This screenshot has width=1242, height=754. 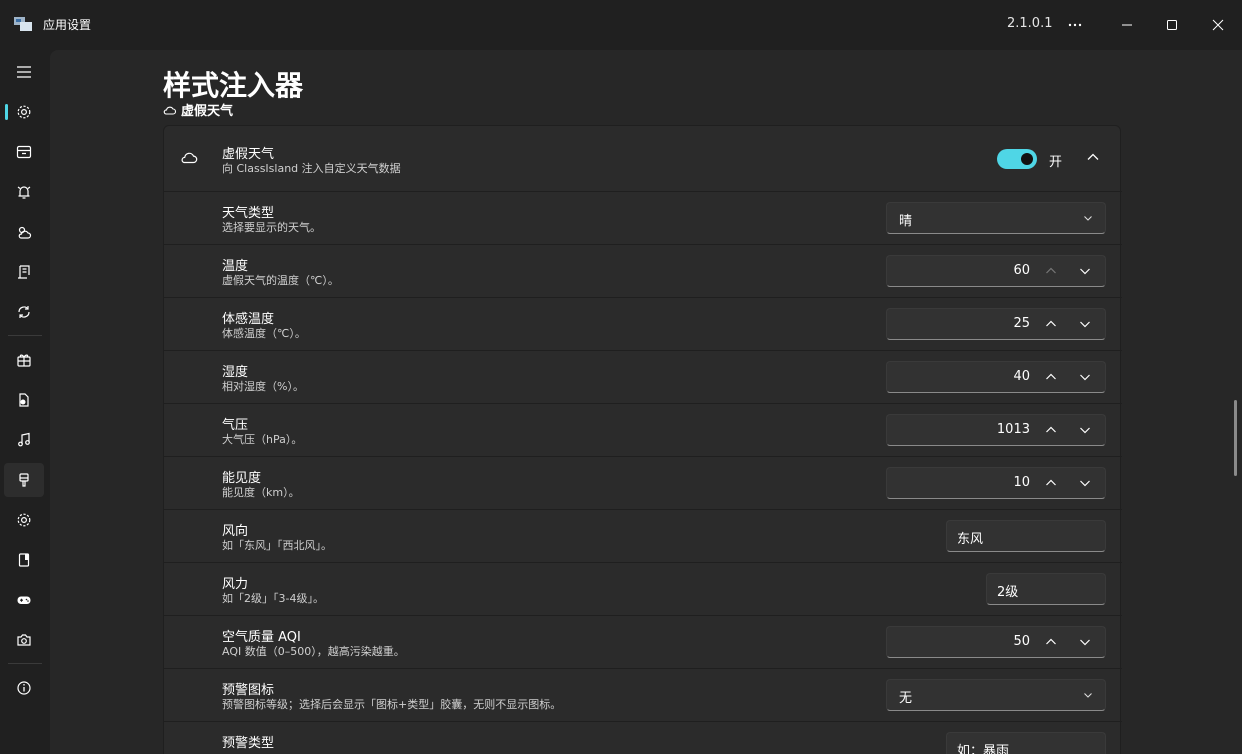 I want to click on minimize-button, so click(x=1127, y=25).